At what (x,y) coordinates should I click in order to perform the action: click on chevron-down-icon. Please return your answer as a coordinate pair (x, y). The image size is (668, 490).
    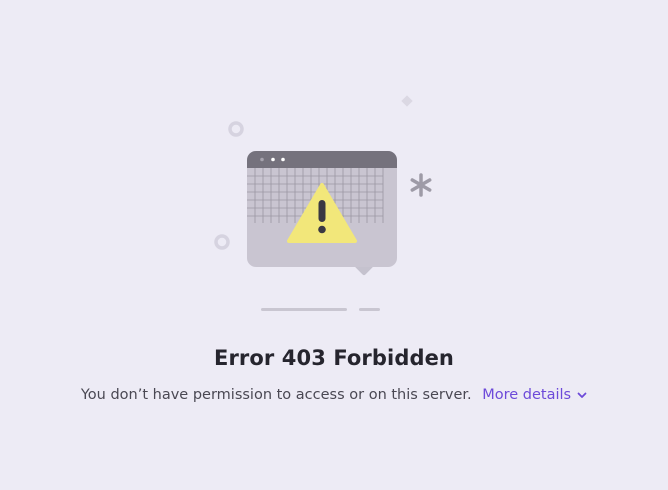
    Looking at the image, I should click on (582, 395).